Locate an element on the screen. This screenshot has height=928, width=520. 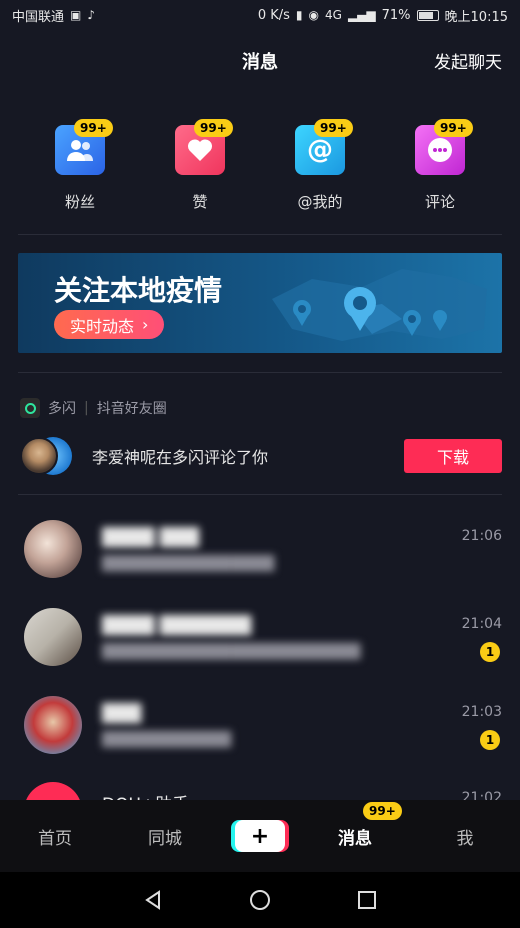
message-row: ████ ███ ████████████████ 21:06 is located at coordinates (260, 564).